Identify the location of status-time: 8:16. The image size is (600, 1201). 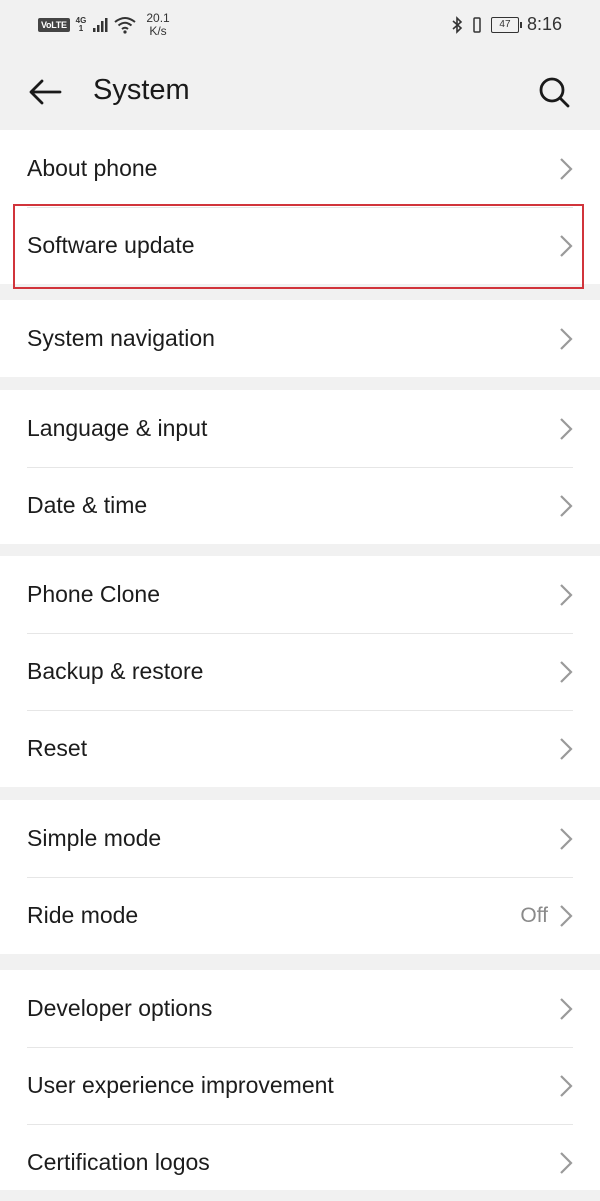
(544, 24).